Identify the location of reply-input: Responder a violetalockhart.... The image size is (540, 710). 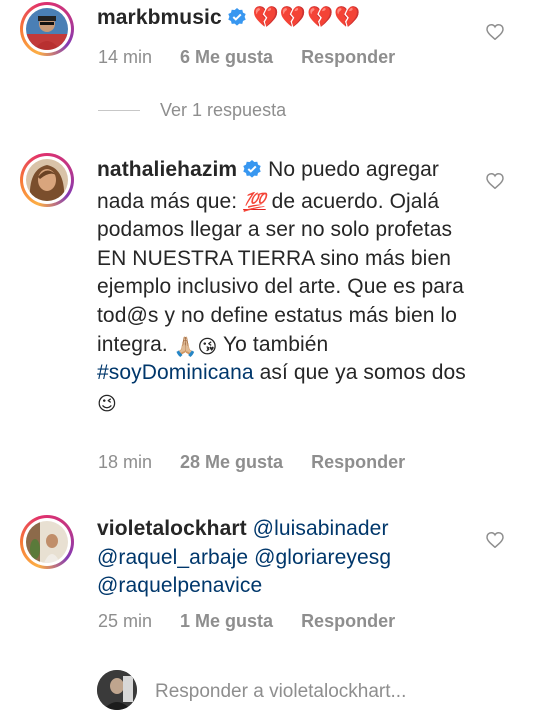
(280, 692).